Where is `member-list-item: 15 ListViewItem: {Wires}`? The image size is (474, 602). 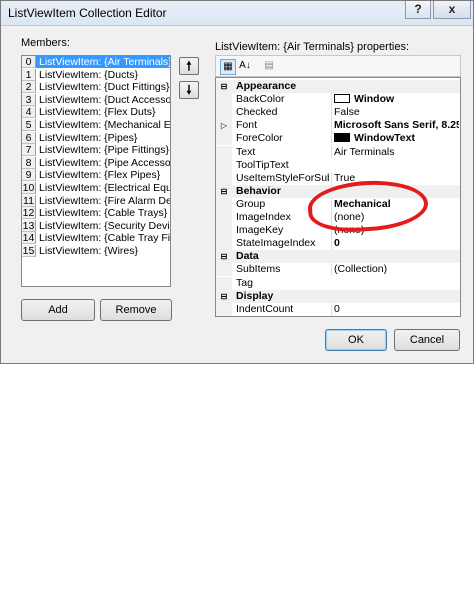 member-list-item: 15 ListViewItem: {Wires} is located at coordinates (96, 251).